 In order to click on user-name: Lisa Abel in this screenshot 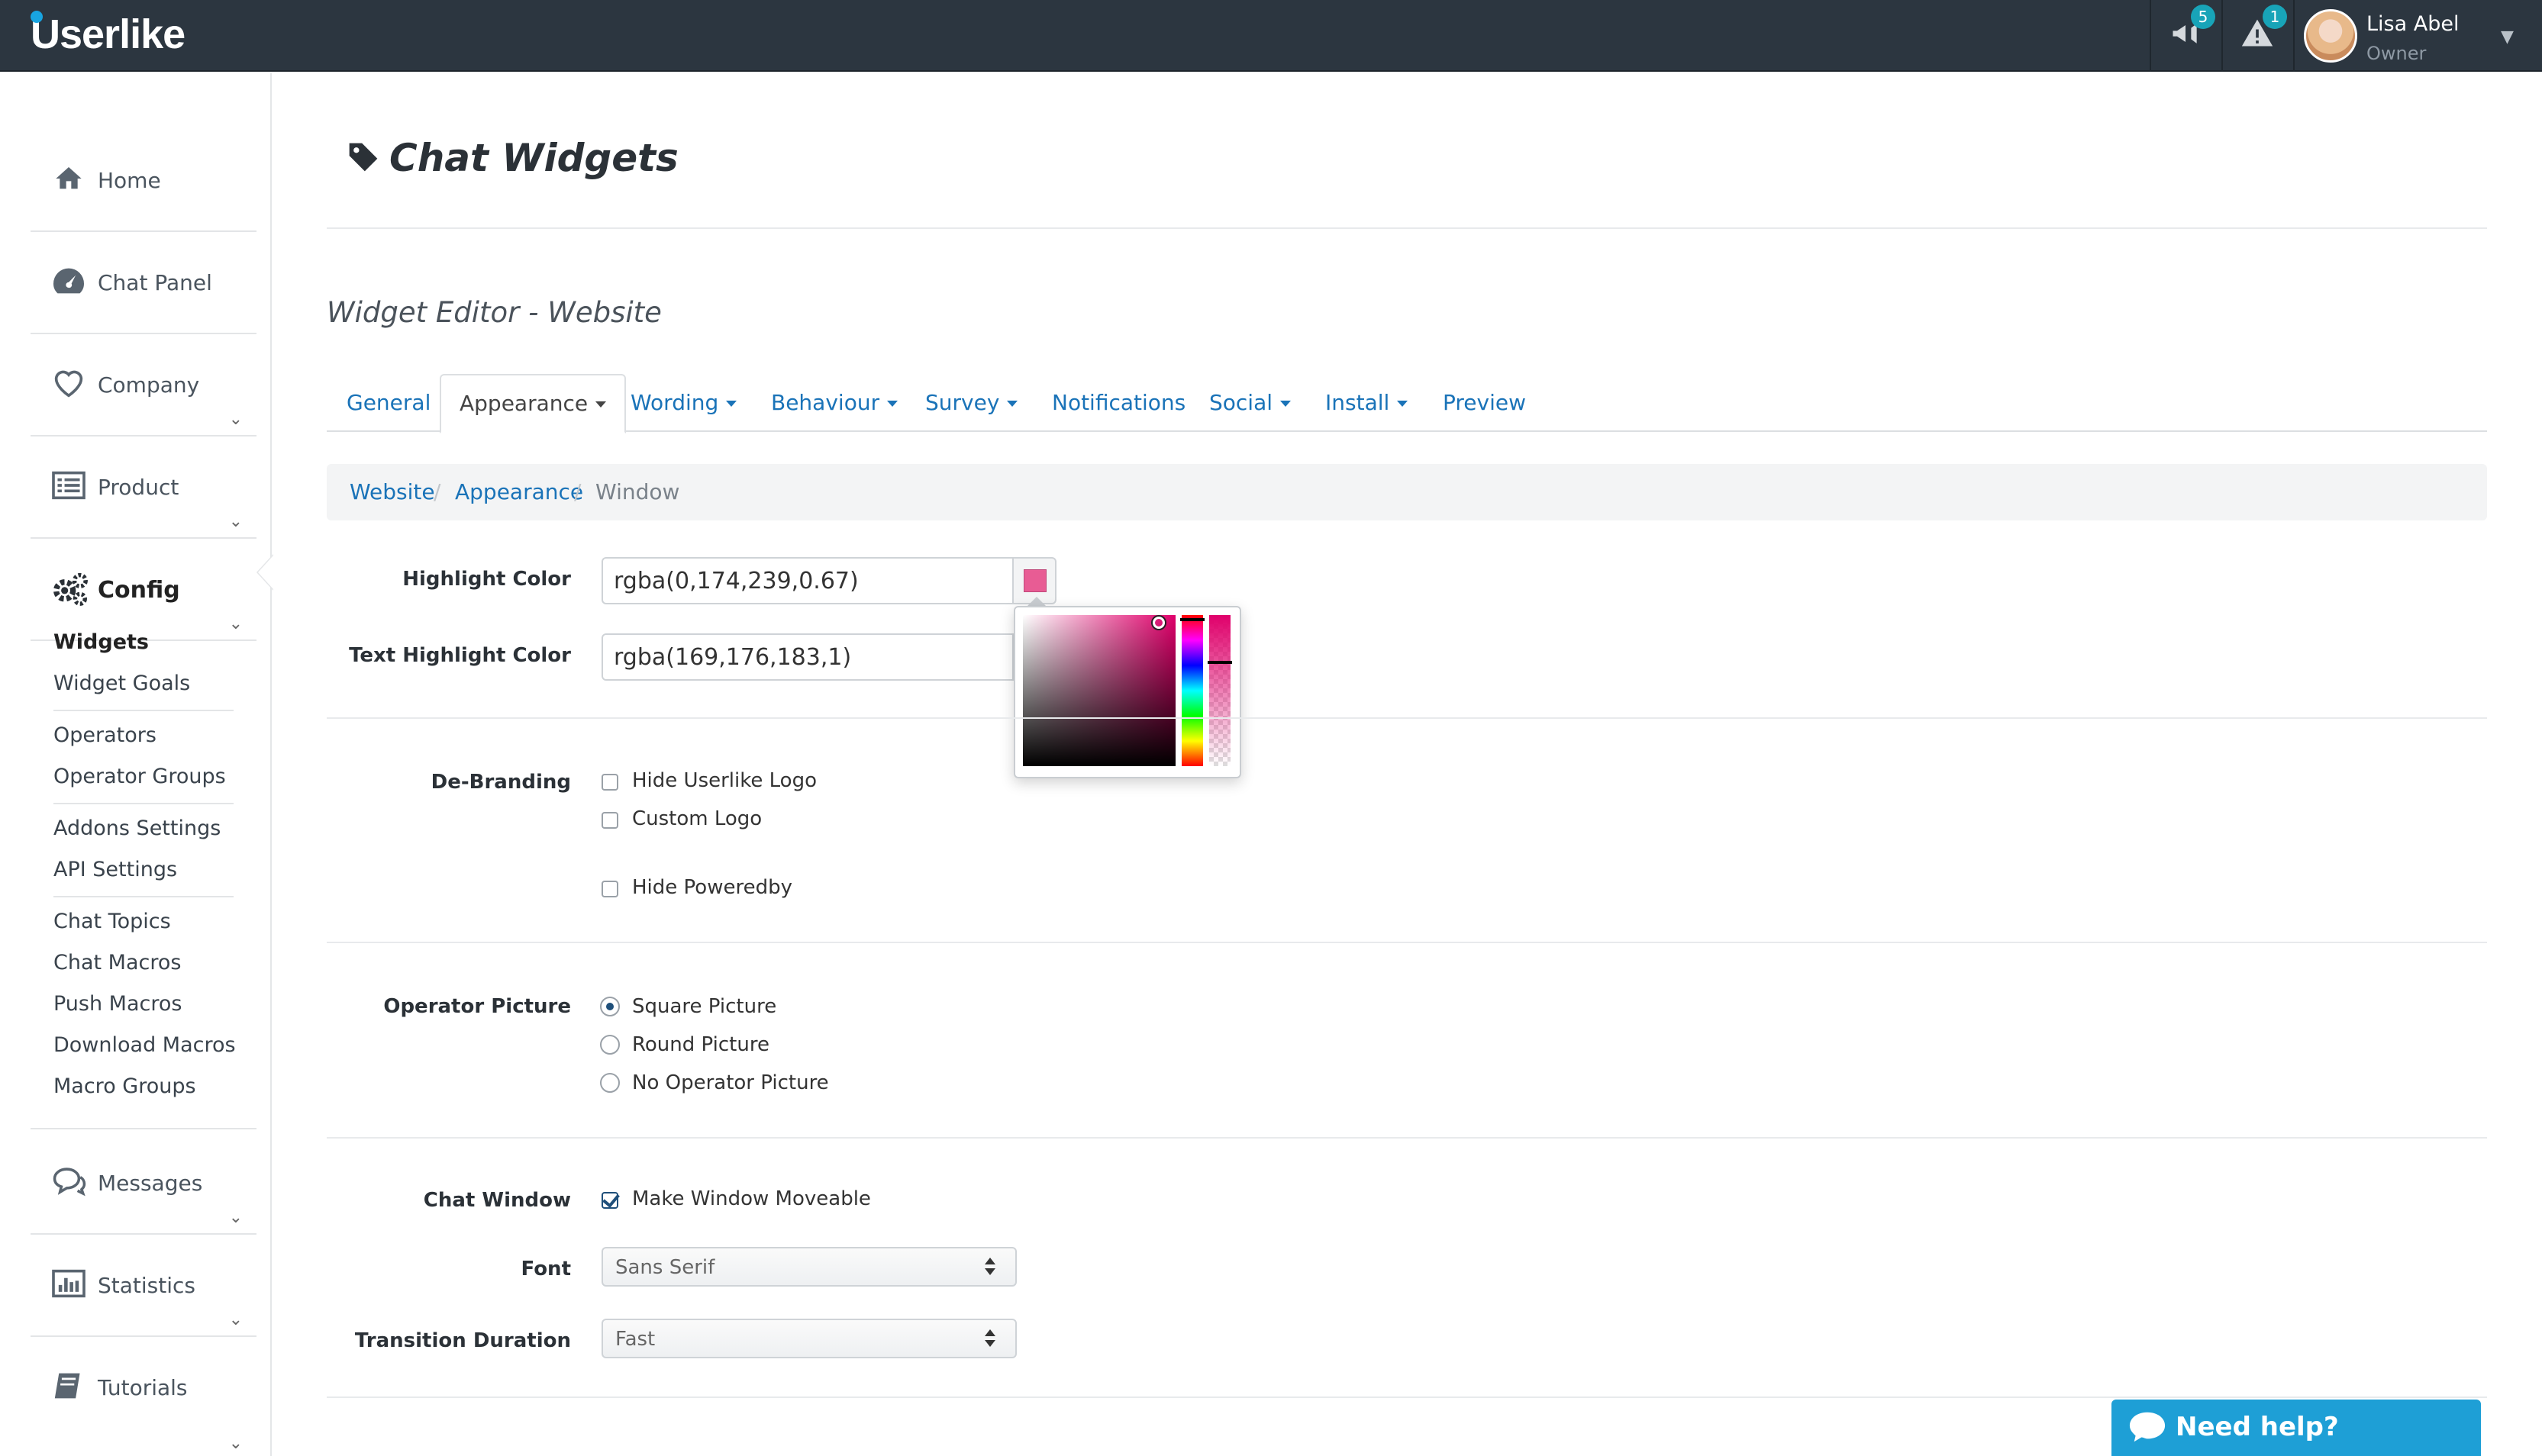, I will do `click(2413, 24)`.